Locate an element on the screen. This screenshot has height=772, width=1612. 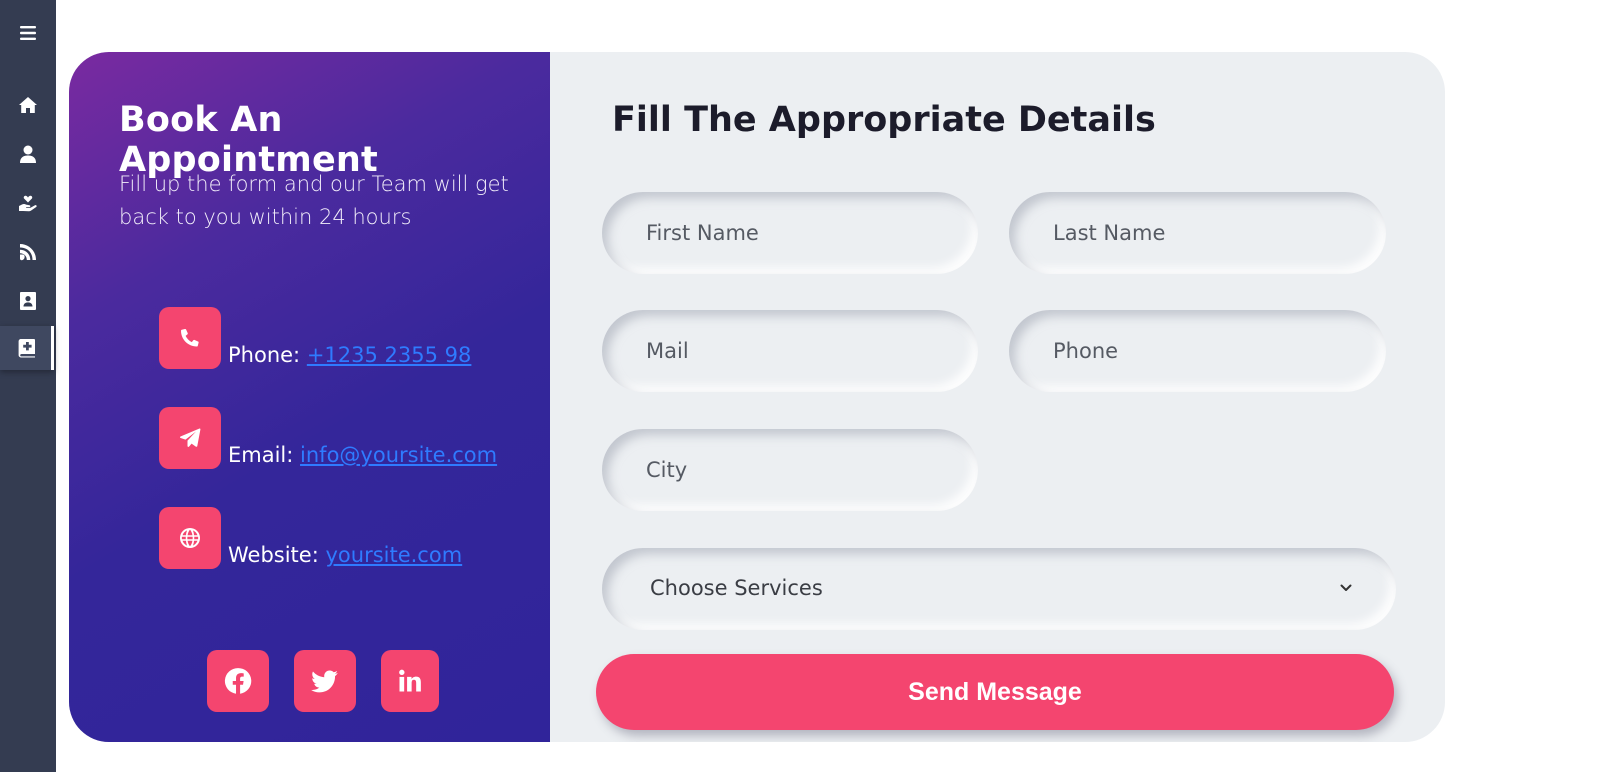
linkedin-icon is located at coordinates (410, 680).